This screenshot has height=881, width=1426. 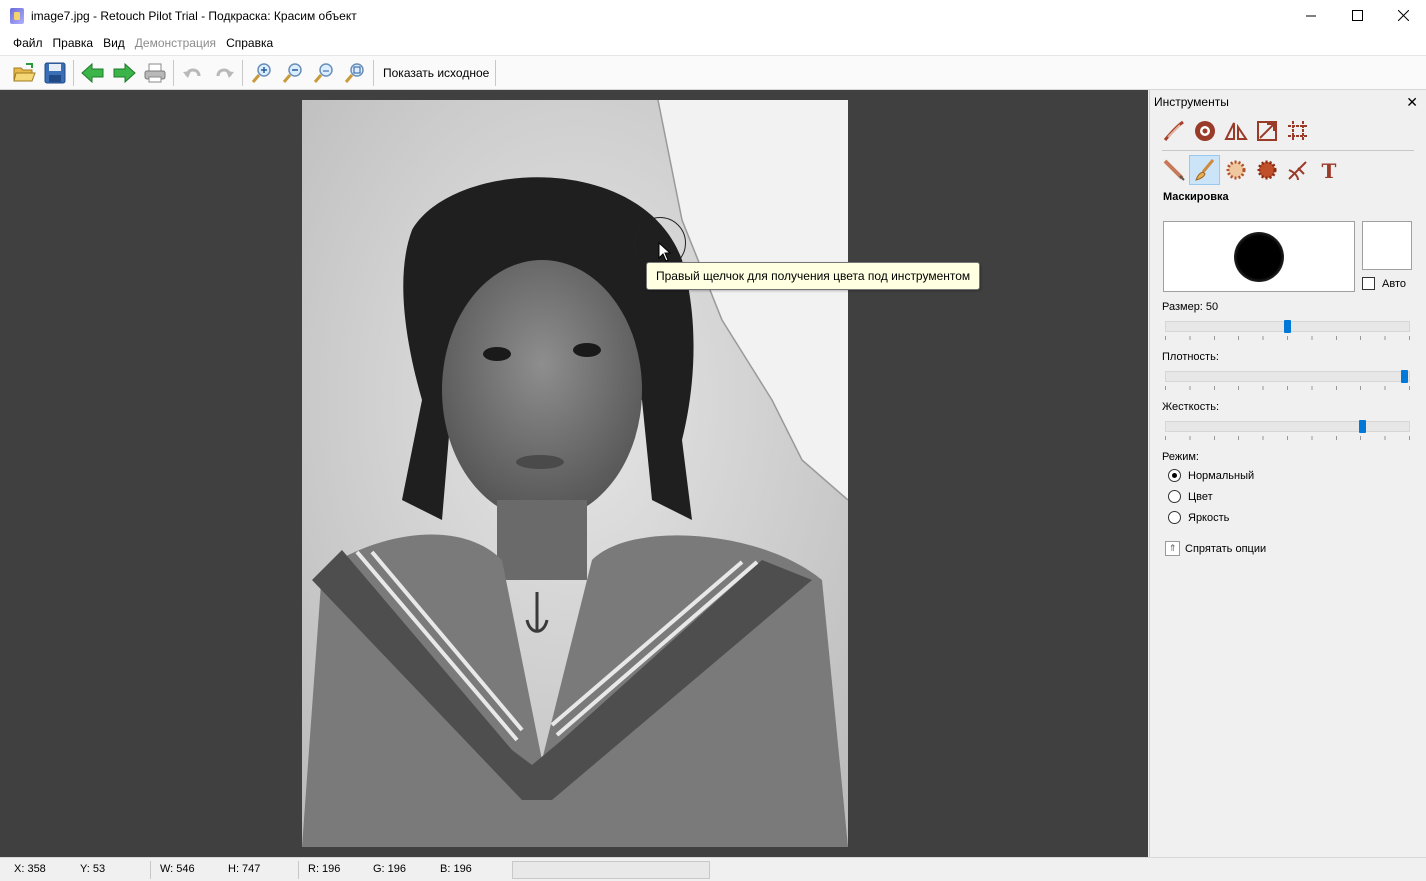 I want to click on print-button, so click(x=154, y=73).